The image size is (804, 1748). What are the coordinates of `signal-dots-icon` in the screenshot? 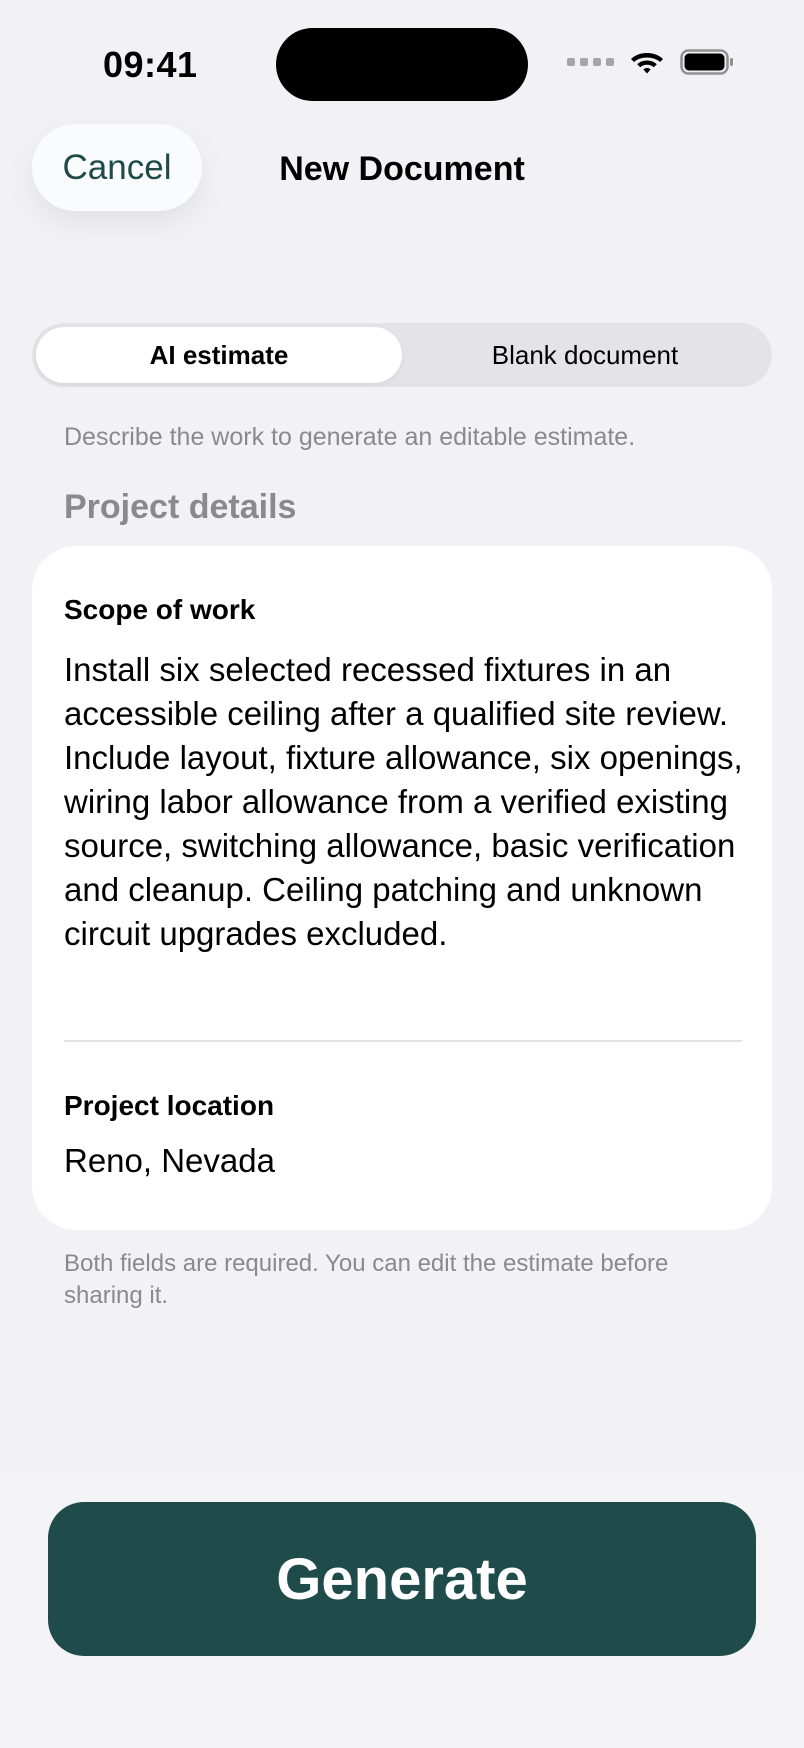 It's located at (590, 62).